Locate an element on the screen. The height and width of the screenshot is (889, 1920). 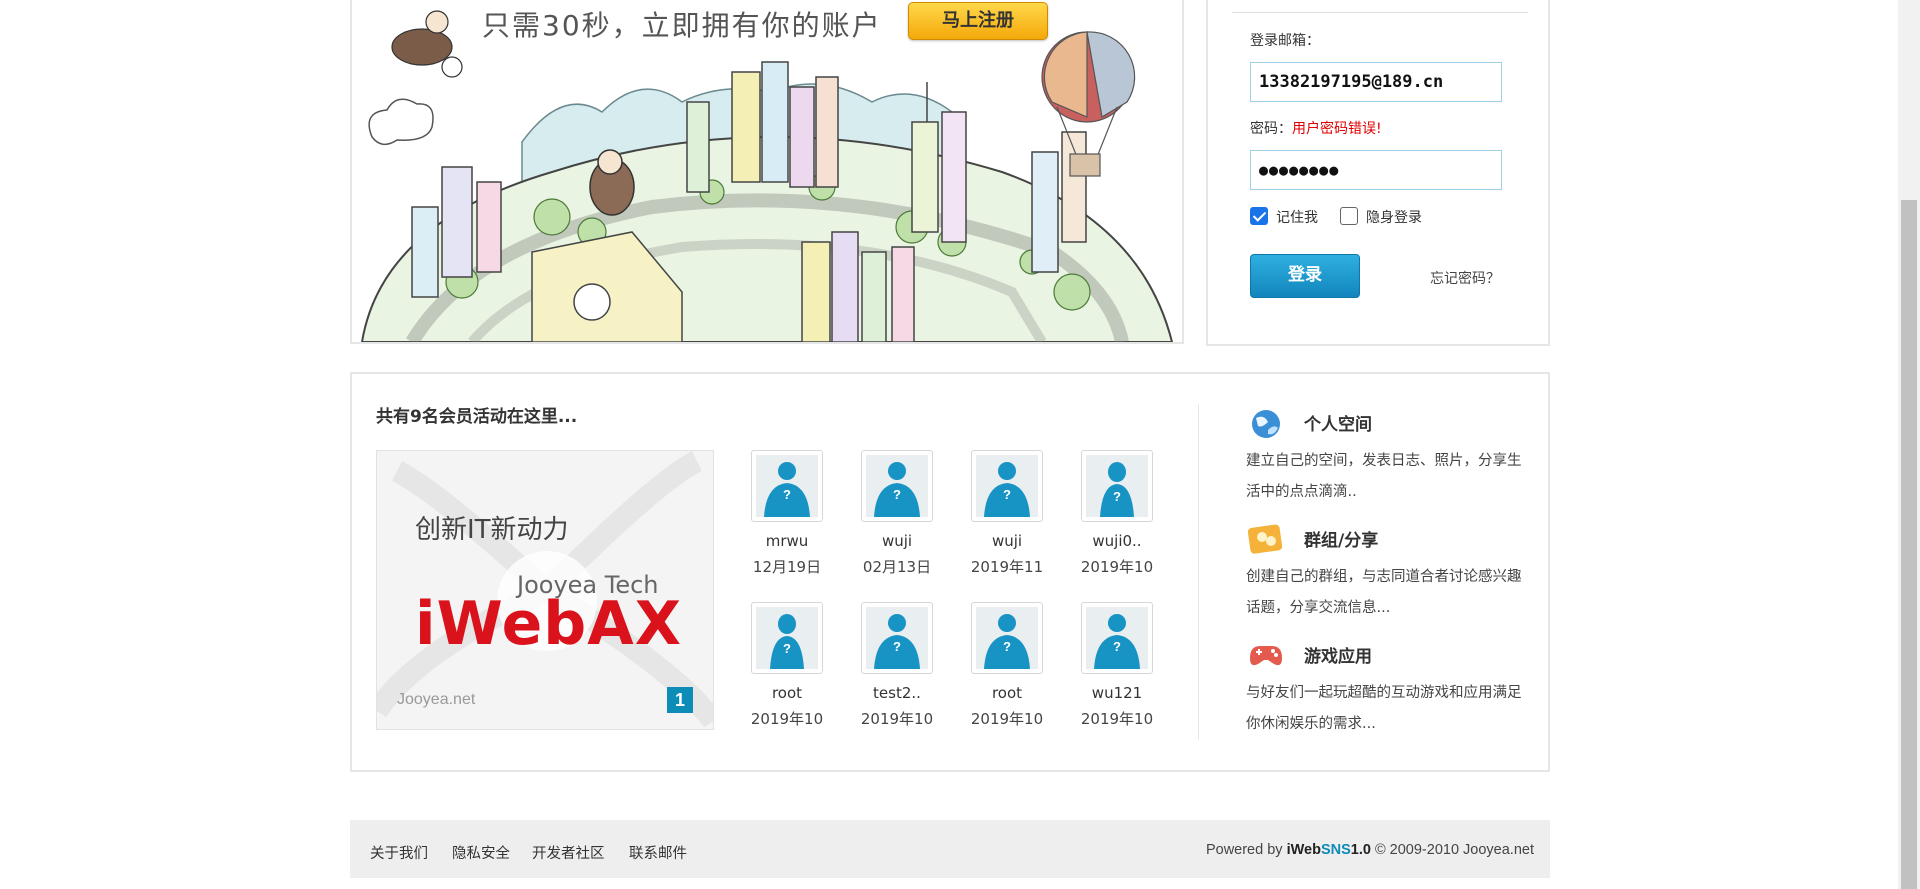
brand-iweb: iWeb is located at coordinates (1303, 850).